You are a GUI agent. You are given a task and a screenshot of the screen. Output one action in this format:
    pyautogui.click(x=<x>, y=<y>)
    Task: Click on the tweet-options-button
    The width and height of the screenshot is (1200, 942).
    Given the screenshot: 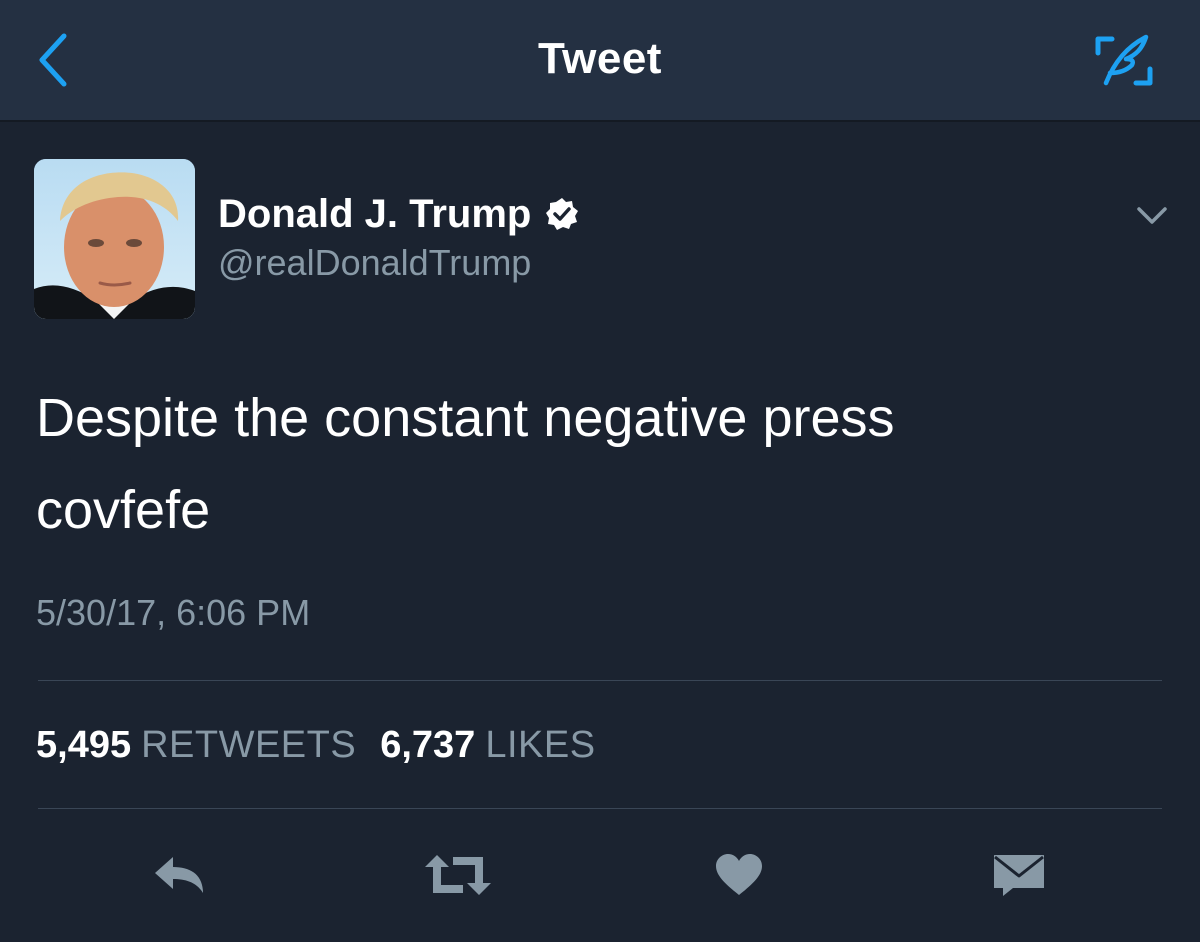 What is the action you would take?
    pyautogui.click(x=1152, y=216)
    